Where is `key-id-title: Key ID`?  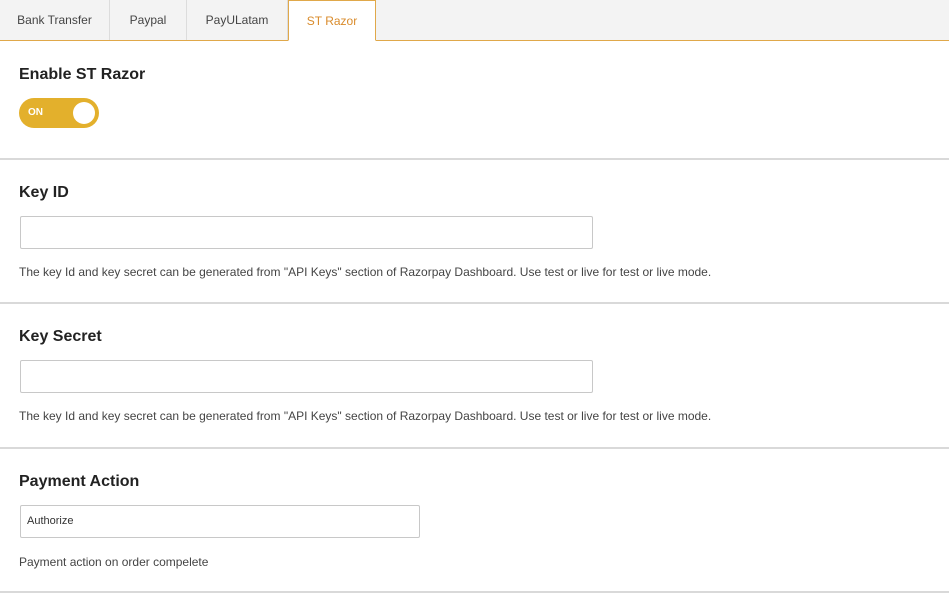
key-id-title: Key ID is located at coordinates (44, 192).